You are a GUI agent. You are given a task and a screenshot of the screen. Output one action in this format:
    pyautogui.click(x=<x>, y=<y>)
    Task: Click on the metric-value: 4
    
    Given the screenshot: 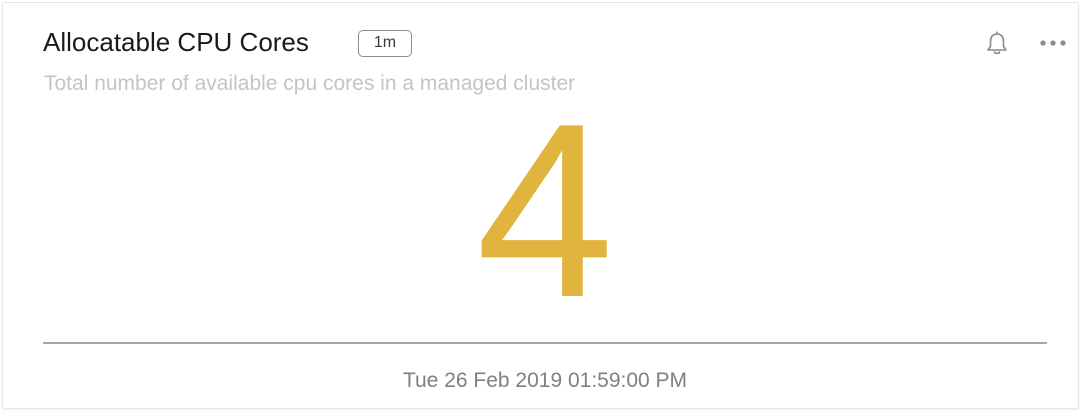 What is the action you would take?
    pyautogui.click(x=545, y=210)
    